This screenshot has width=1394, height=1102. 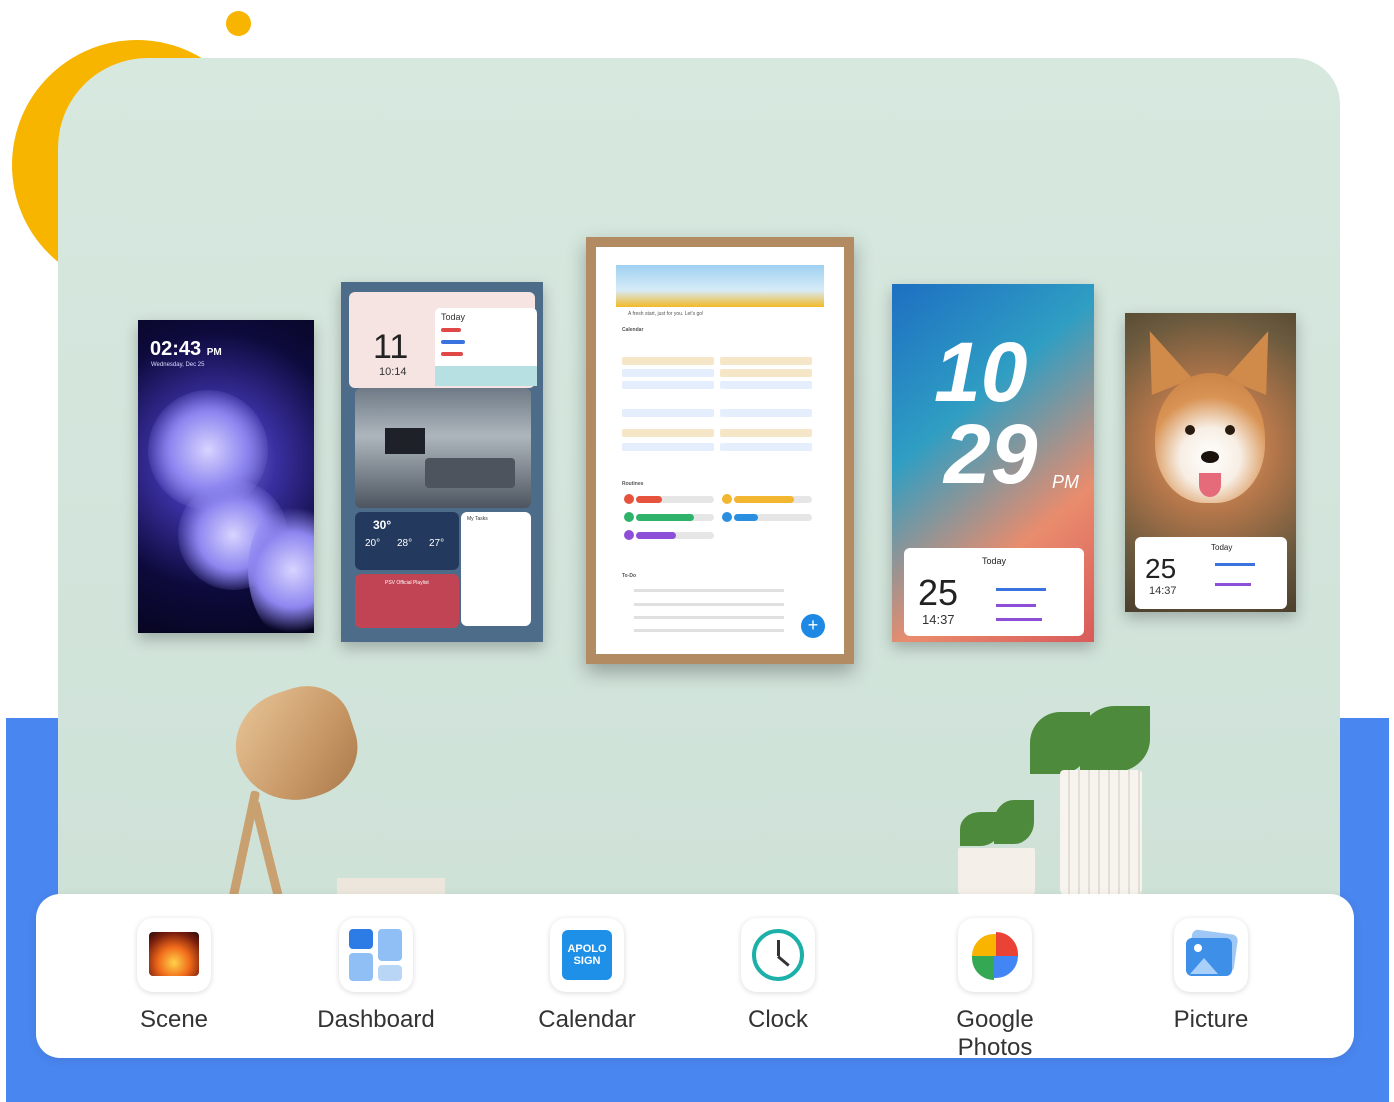 What do you see at coordinates (178, 365) in the screenshot?
I see `lock-screen-date: Wednesday, Dec 25` at bounding box center [178, 365].